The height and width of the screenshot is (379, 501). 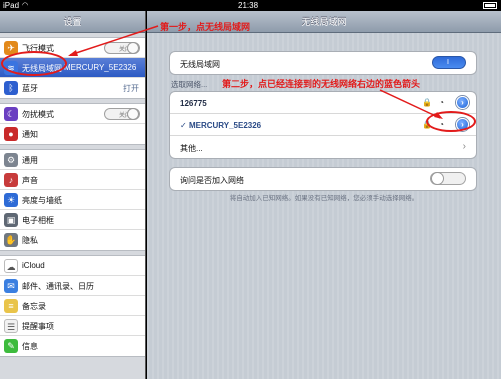 I want to click on speaker-icon: ♪, so click(x=11, y=180).